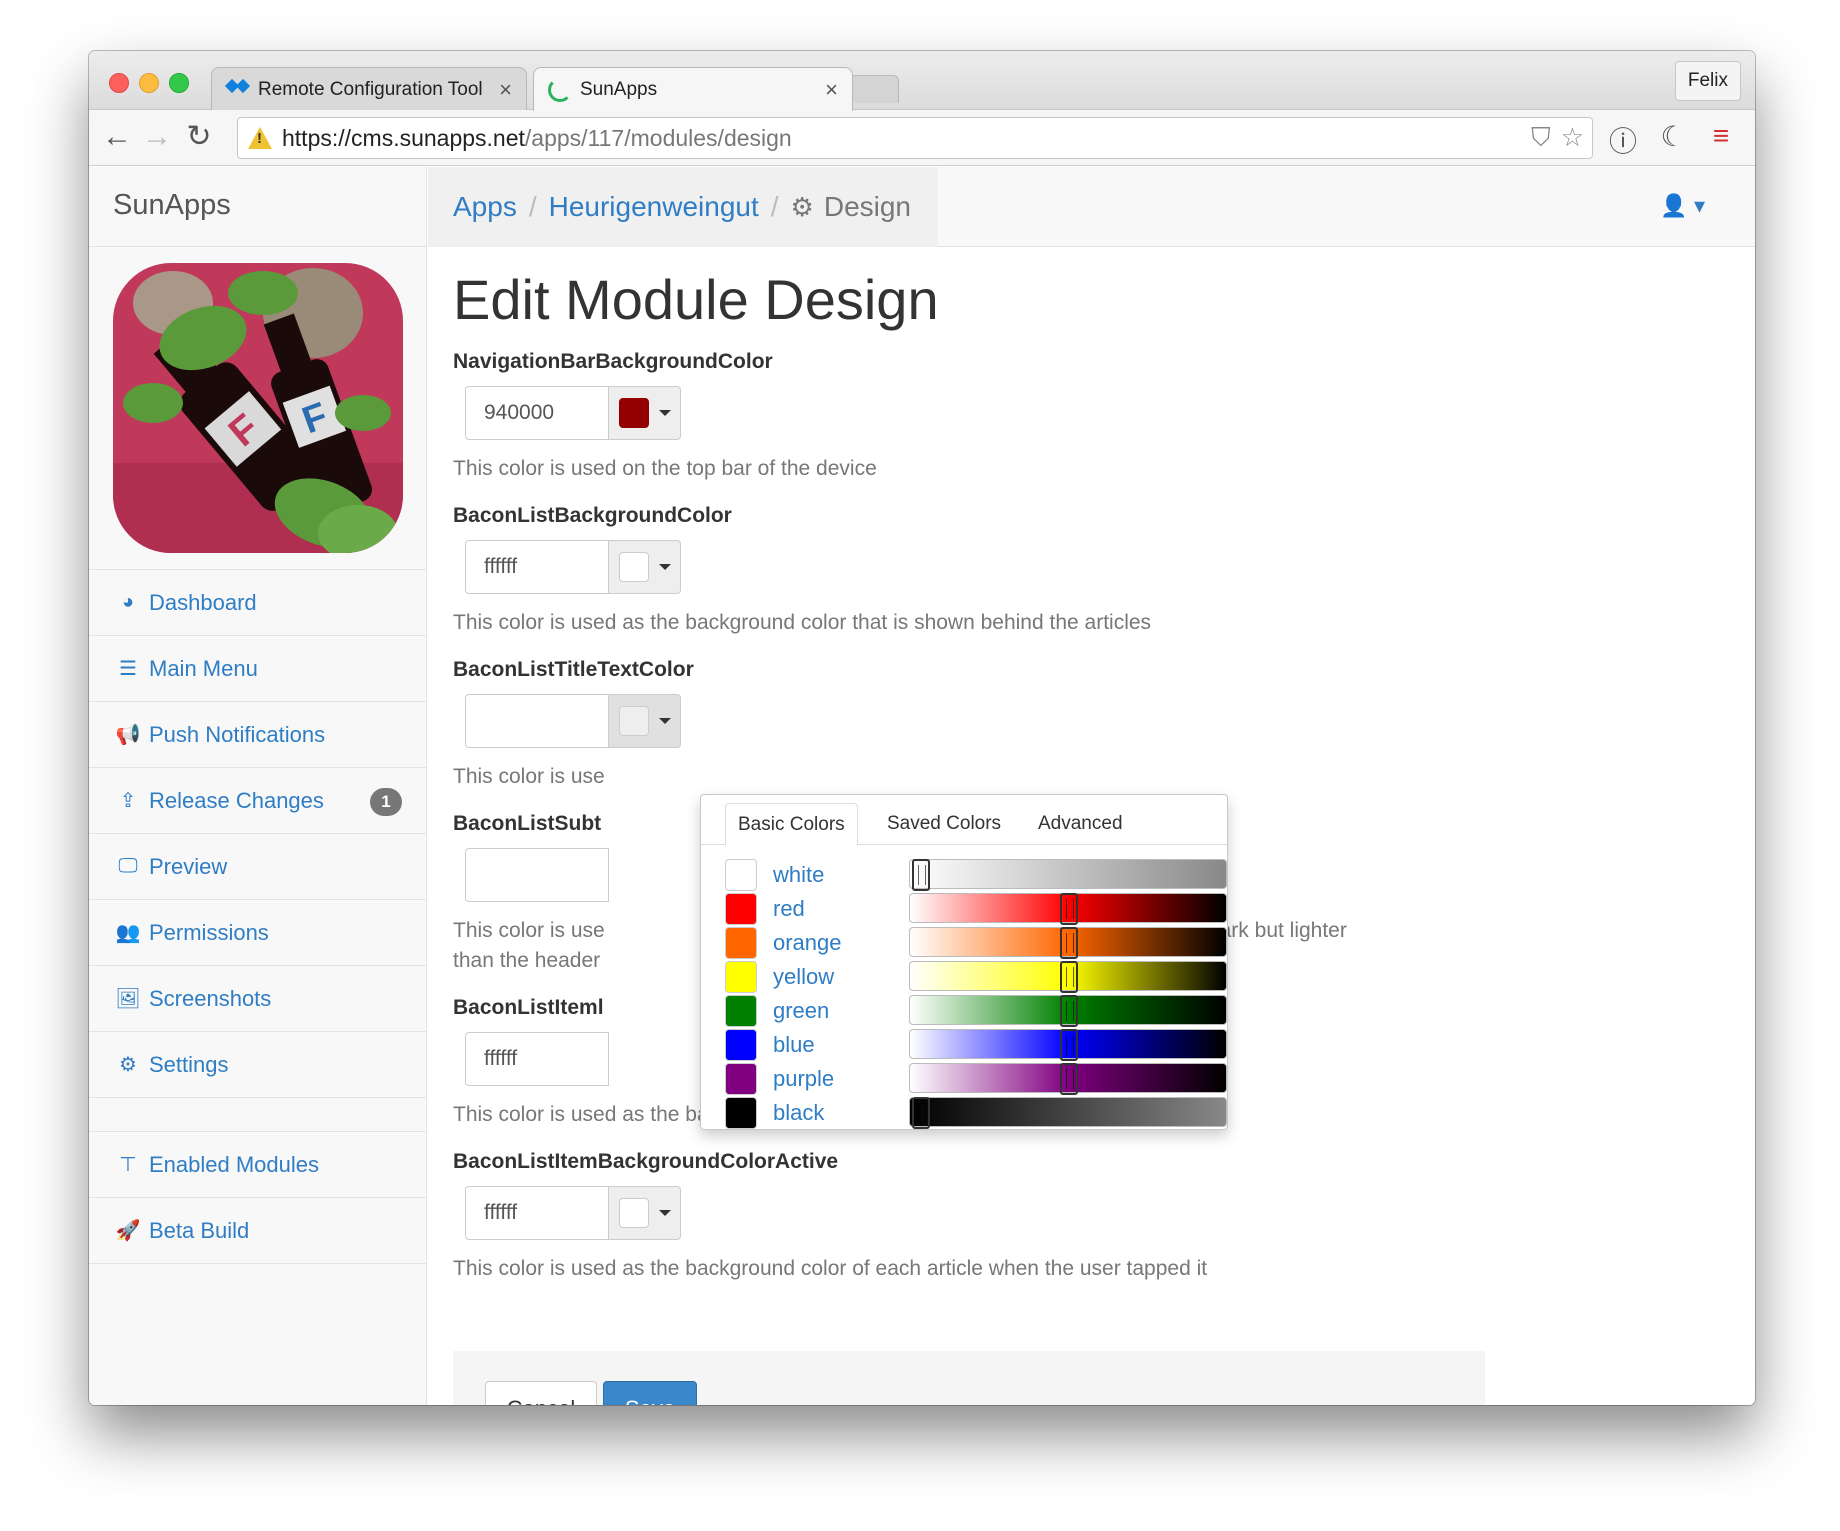  I want to click on sidebar-item-push-notifications: 📢 Push Notifications, so click(257, 735).